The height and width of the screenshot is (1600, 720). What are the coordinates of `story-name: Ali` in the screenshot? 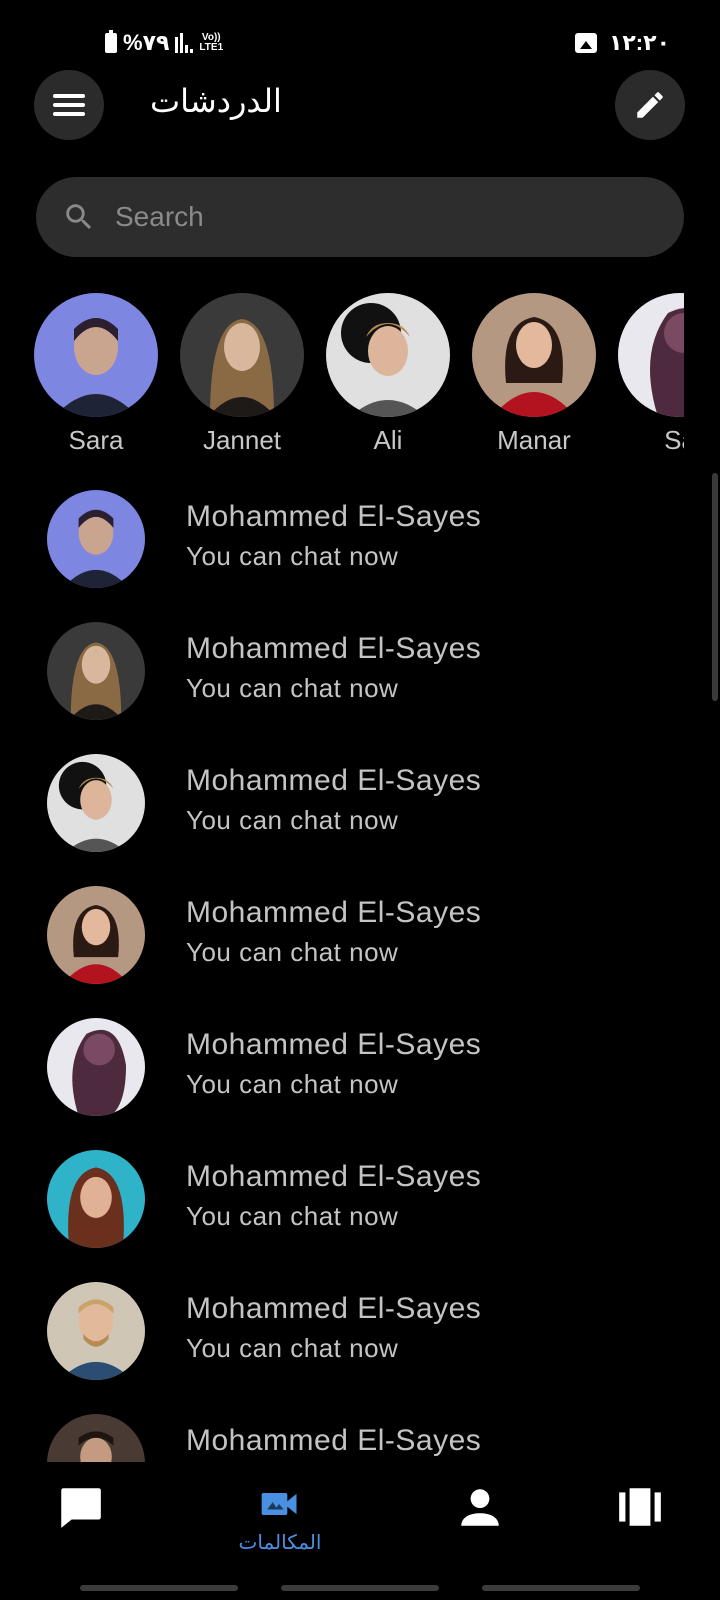 It's located at (388, 440).